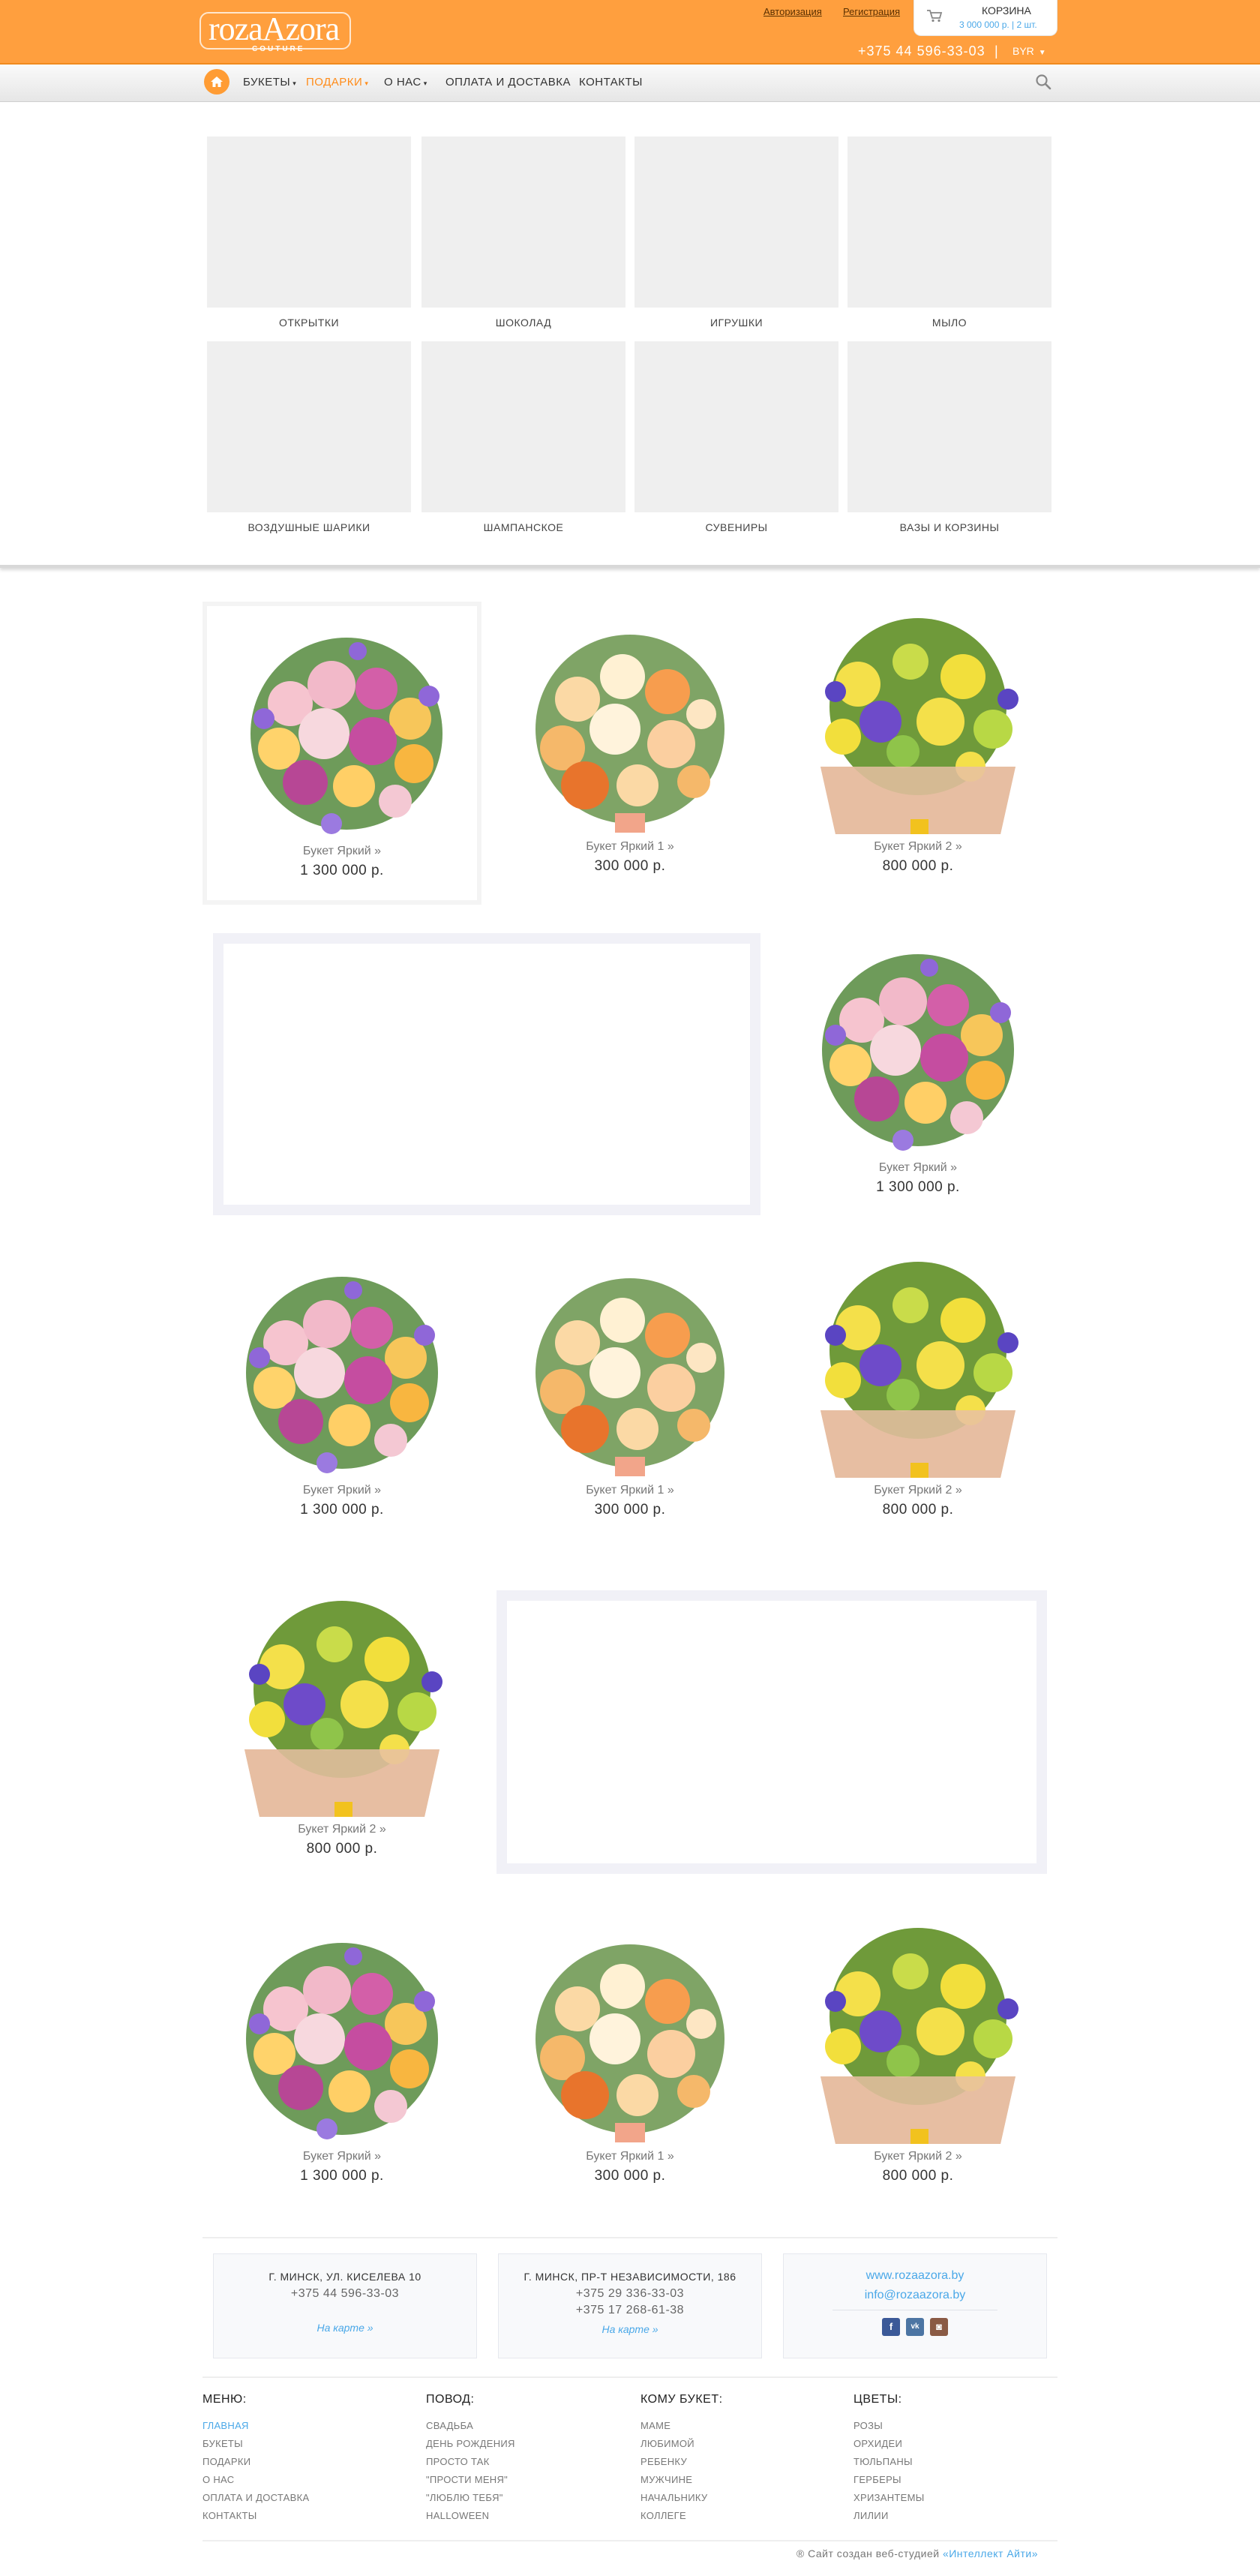 The image size is (1260, 2576). I want to click on currency-select: BYR ▼, so click(1029, 51).